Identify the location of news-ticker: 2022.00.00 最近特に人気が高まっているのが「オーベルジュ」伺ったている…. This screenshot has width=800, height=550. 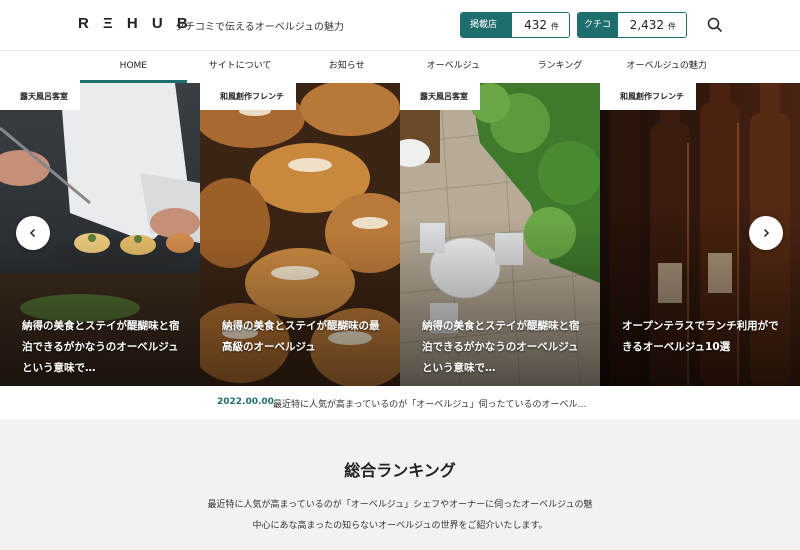
(400, 402).